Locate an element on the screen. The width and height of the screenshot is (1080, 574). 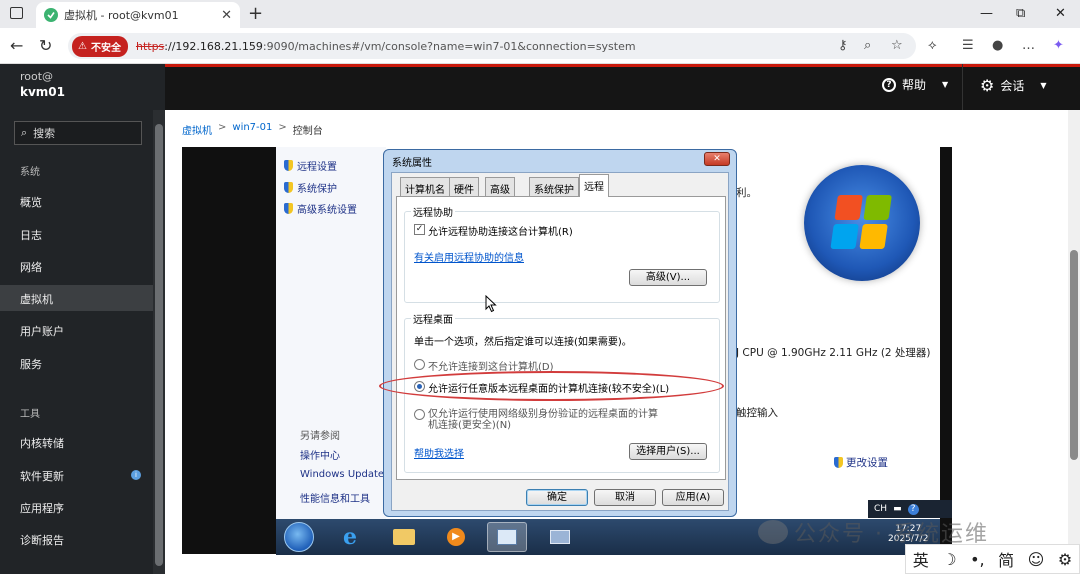
sidebar-item-vms: 虚拟机 is located at coordinates (76, 298).